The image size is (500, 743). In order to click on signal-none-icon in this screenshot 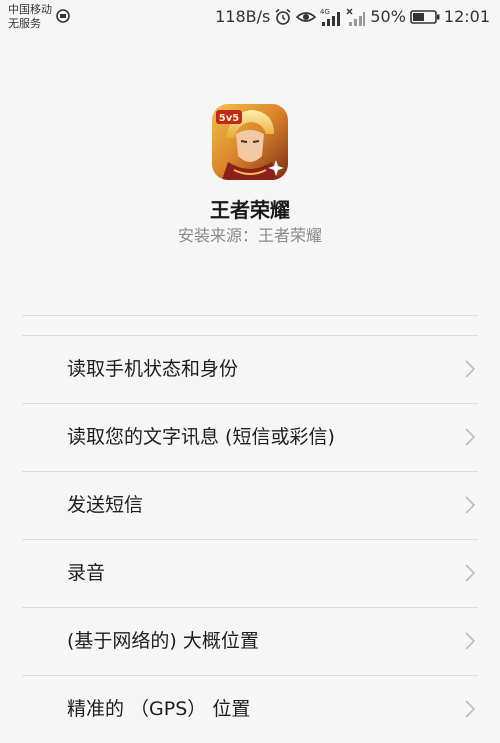, I will do `click(356, 17)`.